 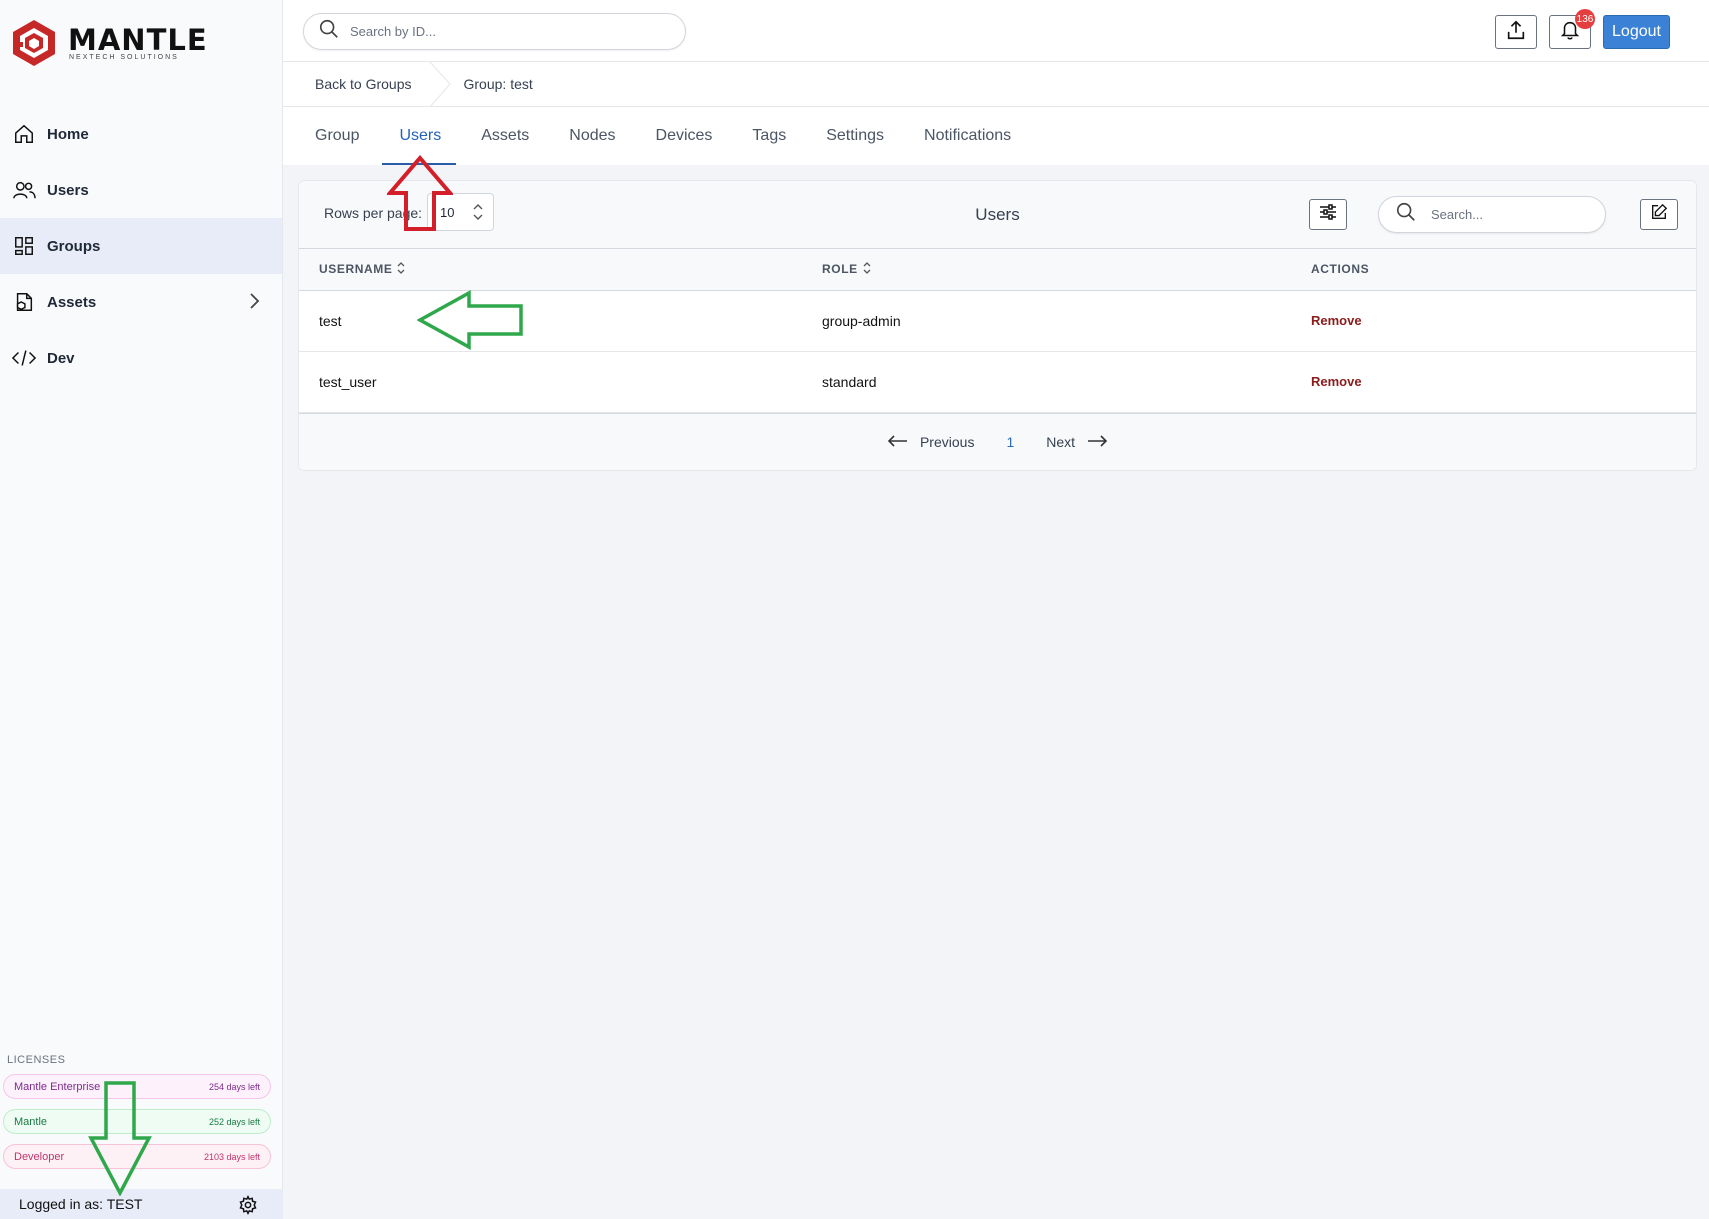 What do you see at coordinates (947, 442) in the screenshot?
I see `previous-label: Previous` at bounding box center [947, 442].